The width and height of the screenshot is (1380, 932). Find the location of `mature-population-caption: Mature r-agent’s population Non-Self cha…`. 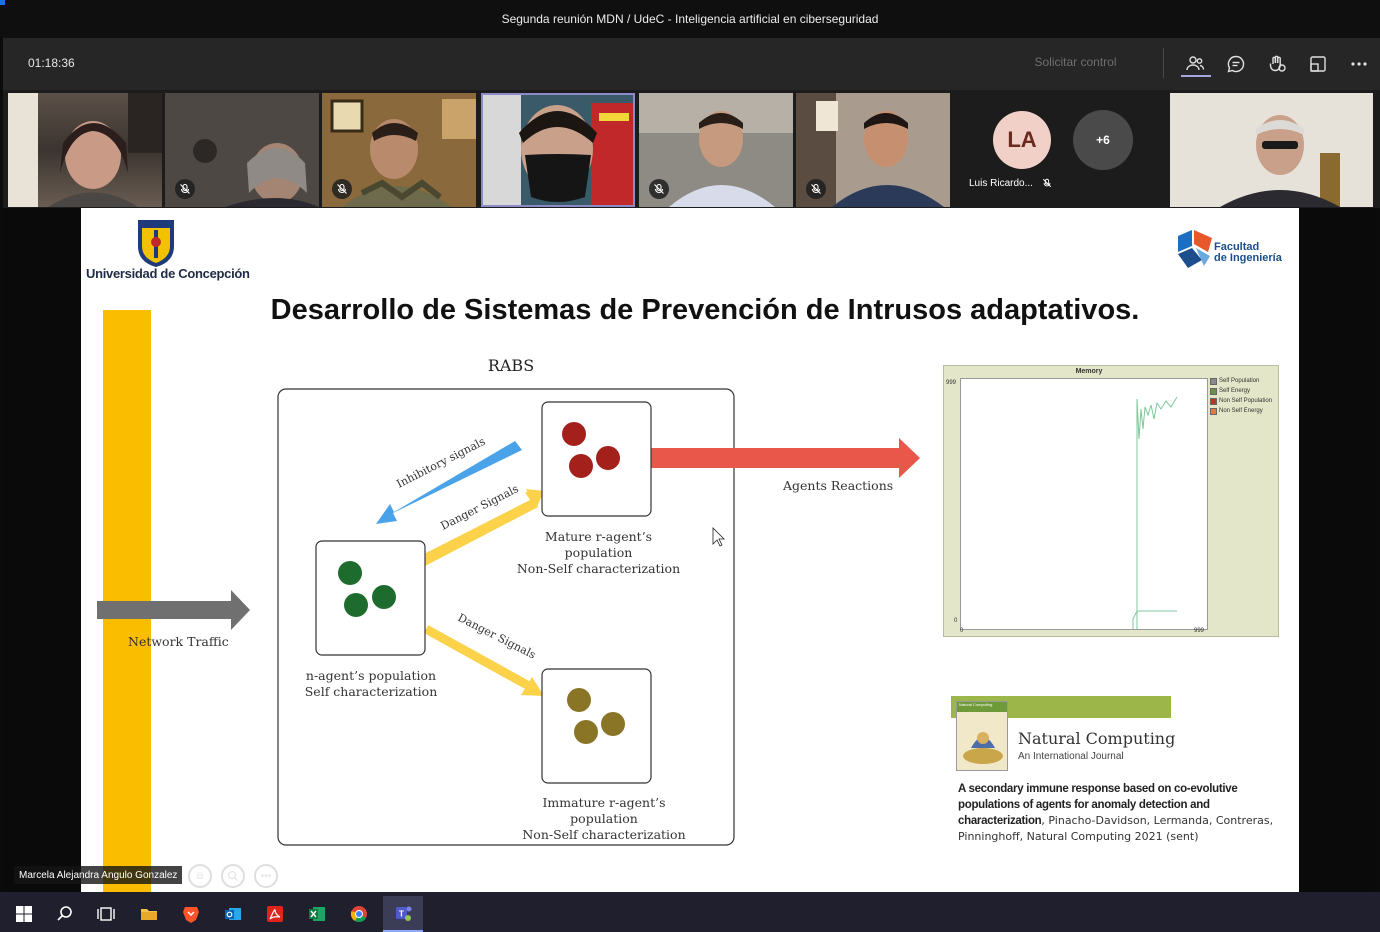

mature-population-caption: Mature r-agent’s population Non-Self cha… is located at coordinates (598, 552).